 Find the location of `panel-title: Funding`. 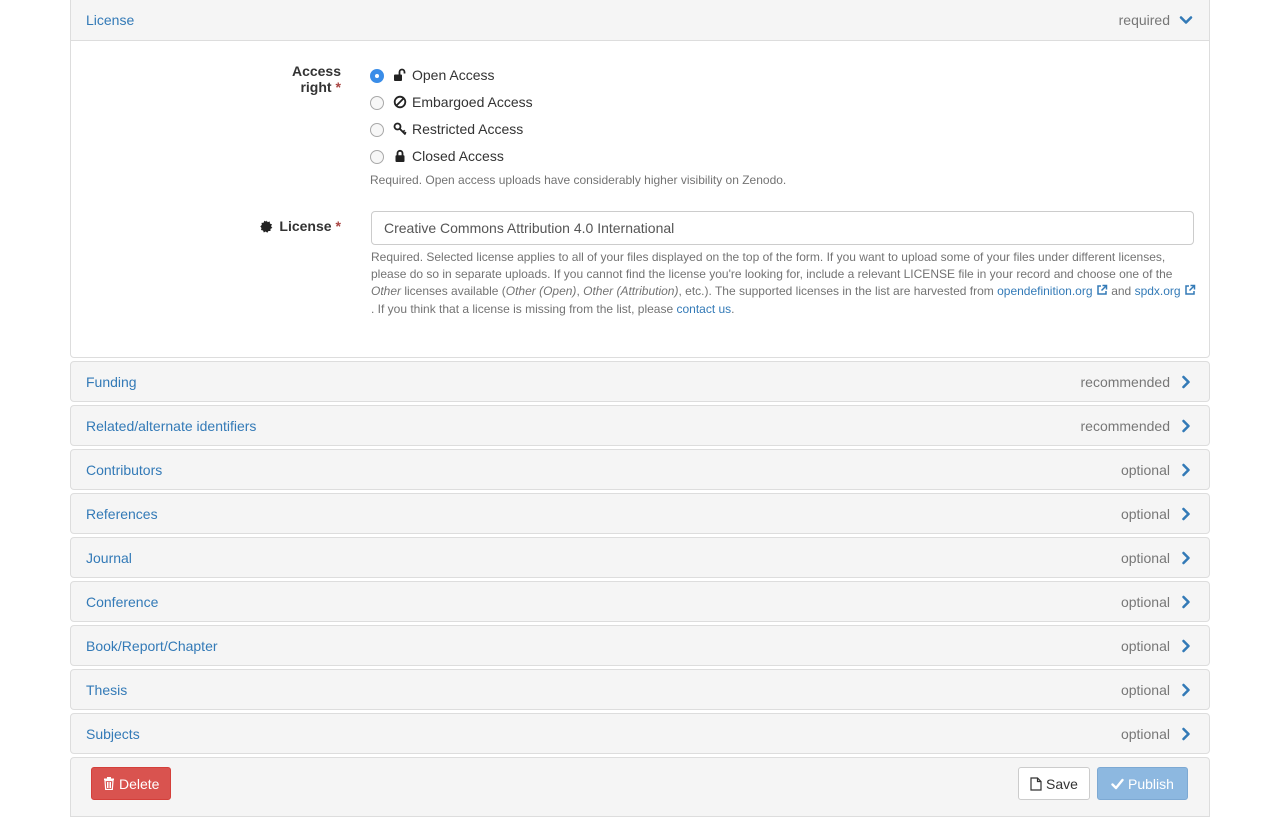

panel-title: Funding is located at coordinates (111, 382).